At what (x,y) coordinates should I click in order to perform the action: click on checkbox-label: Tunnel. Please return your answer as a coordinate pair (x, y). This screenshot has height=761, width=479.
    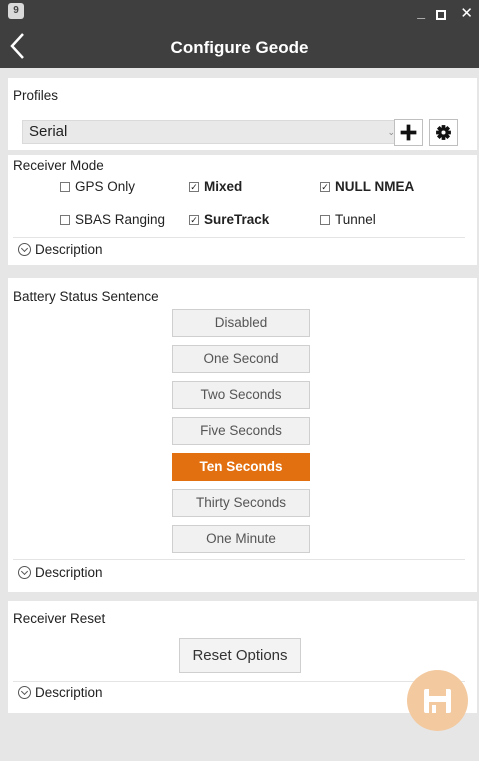
    Looking at the image, I should click on (355, 219).